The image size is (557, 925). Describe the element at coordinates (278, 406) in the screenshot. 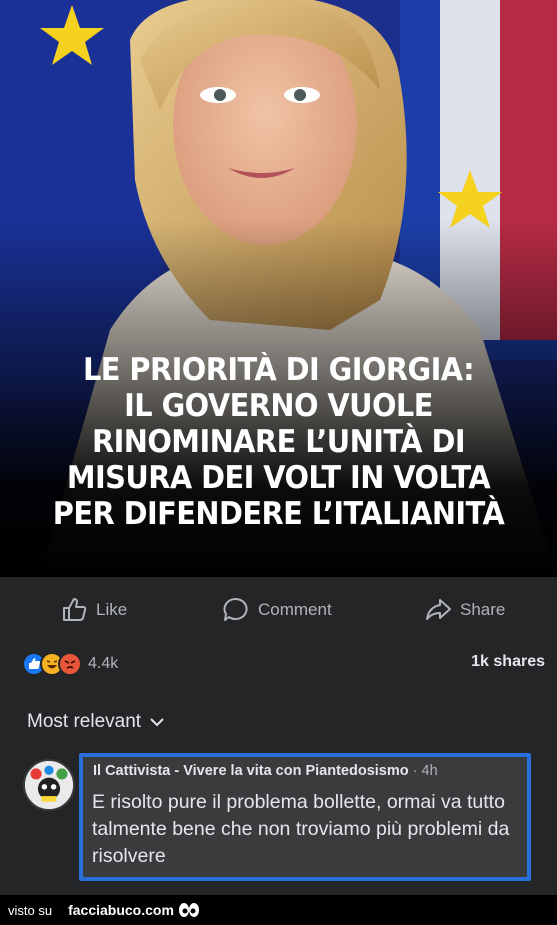

I see `headline-line: IL GOVERNO VUOLE` at that location.